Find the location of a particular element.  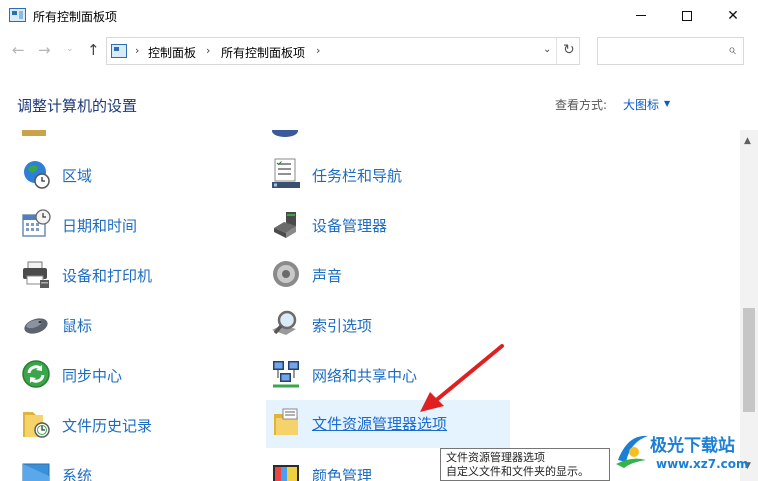

item-label: 网络和共享中心 is located at coordinates (365, 376).